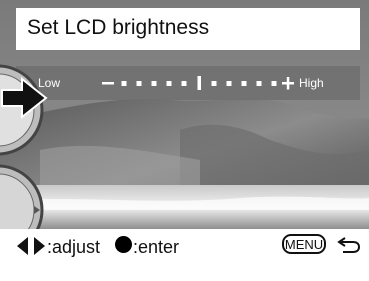 The image size is (369, 281). I want to click on left-right-arrows-icon, so click(31, 246).